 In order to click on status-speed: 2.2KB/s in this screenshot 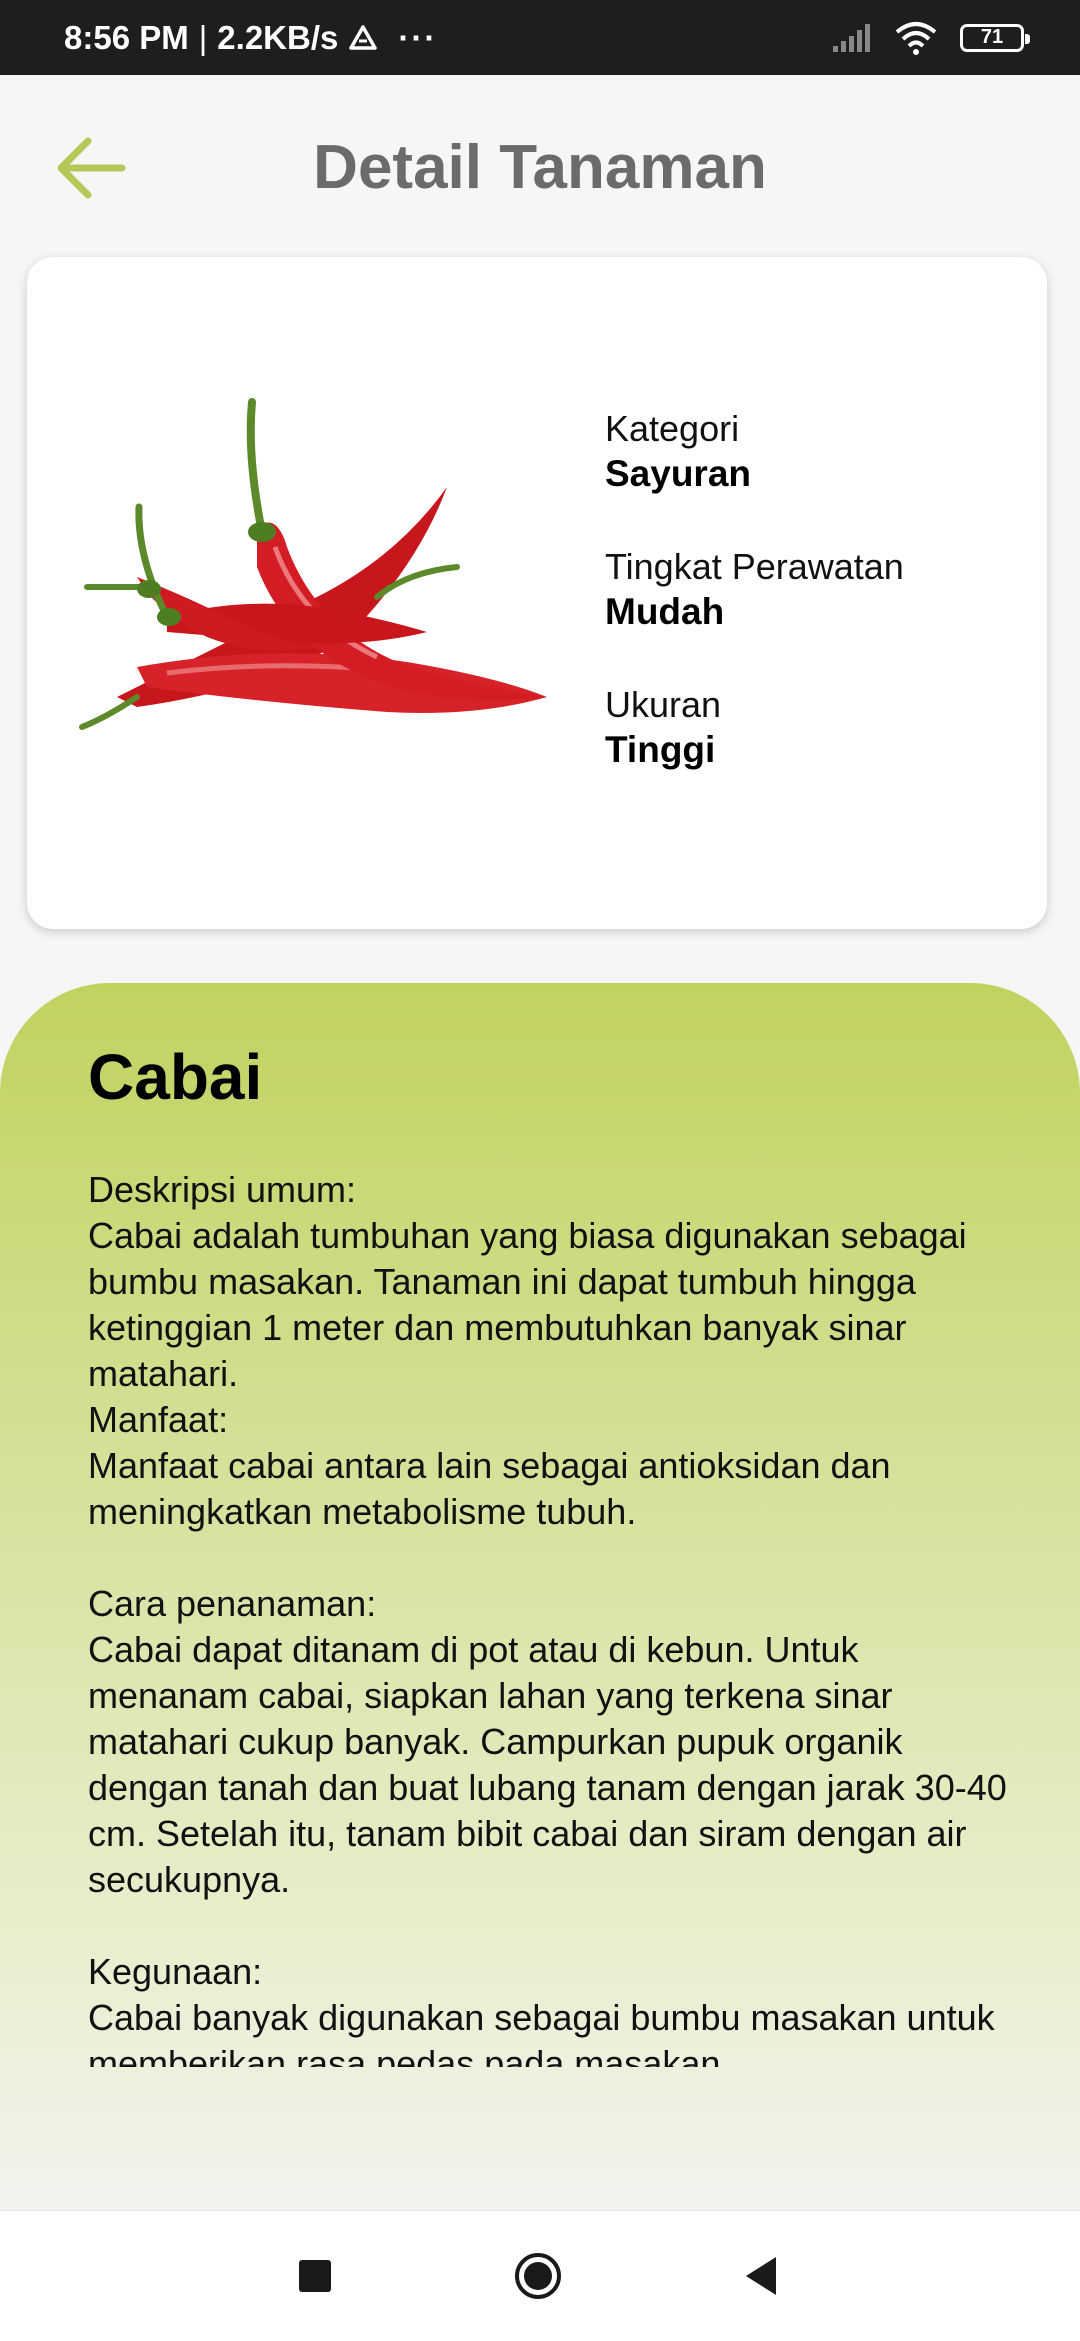, I will do `click(278, 37)`.